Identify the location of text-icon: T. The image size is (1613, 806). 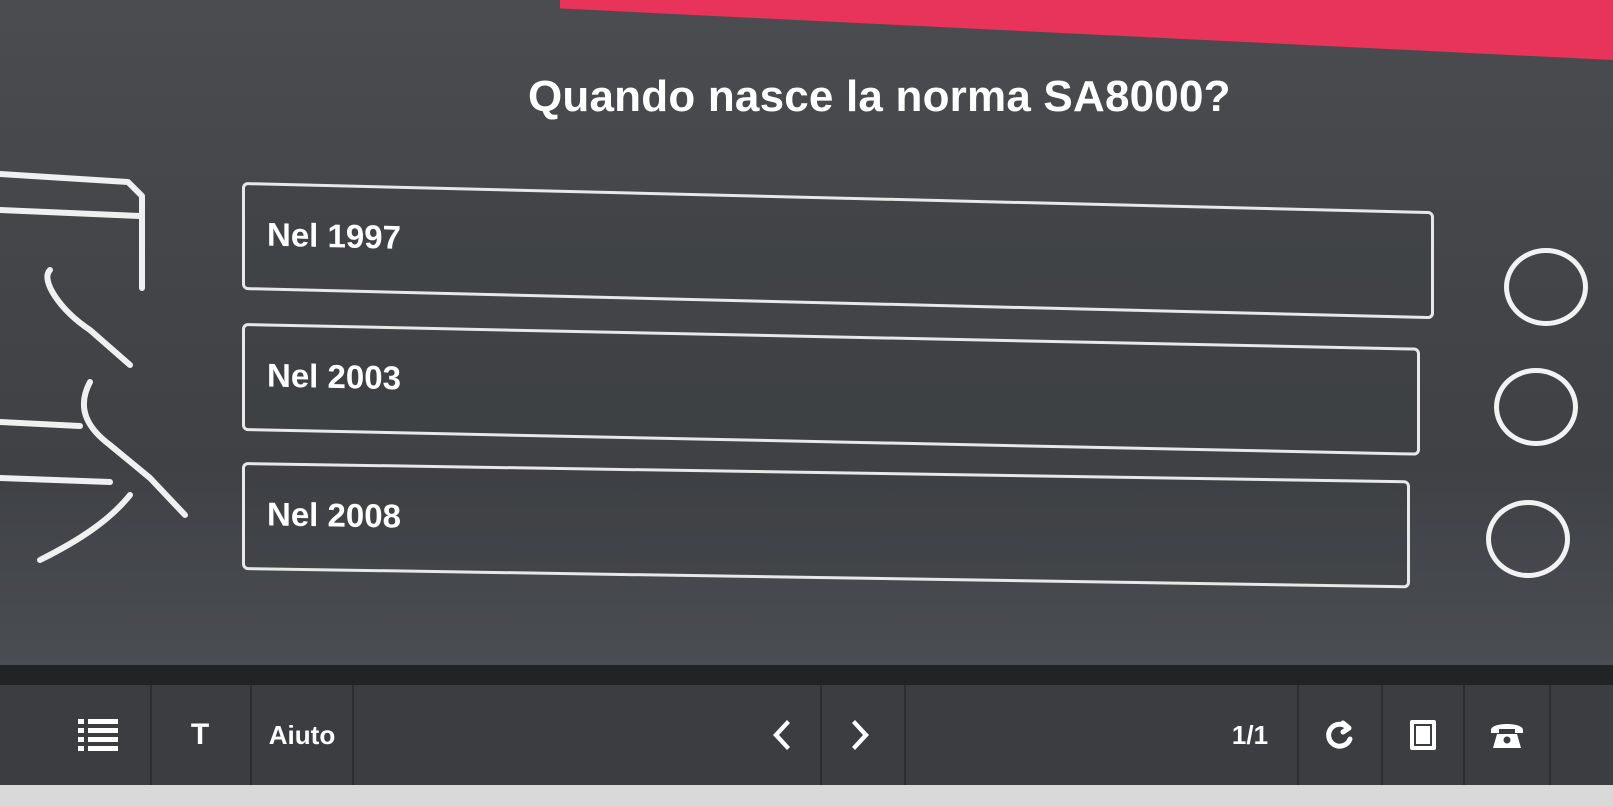
(200, 734).